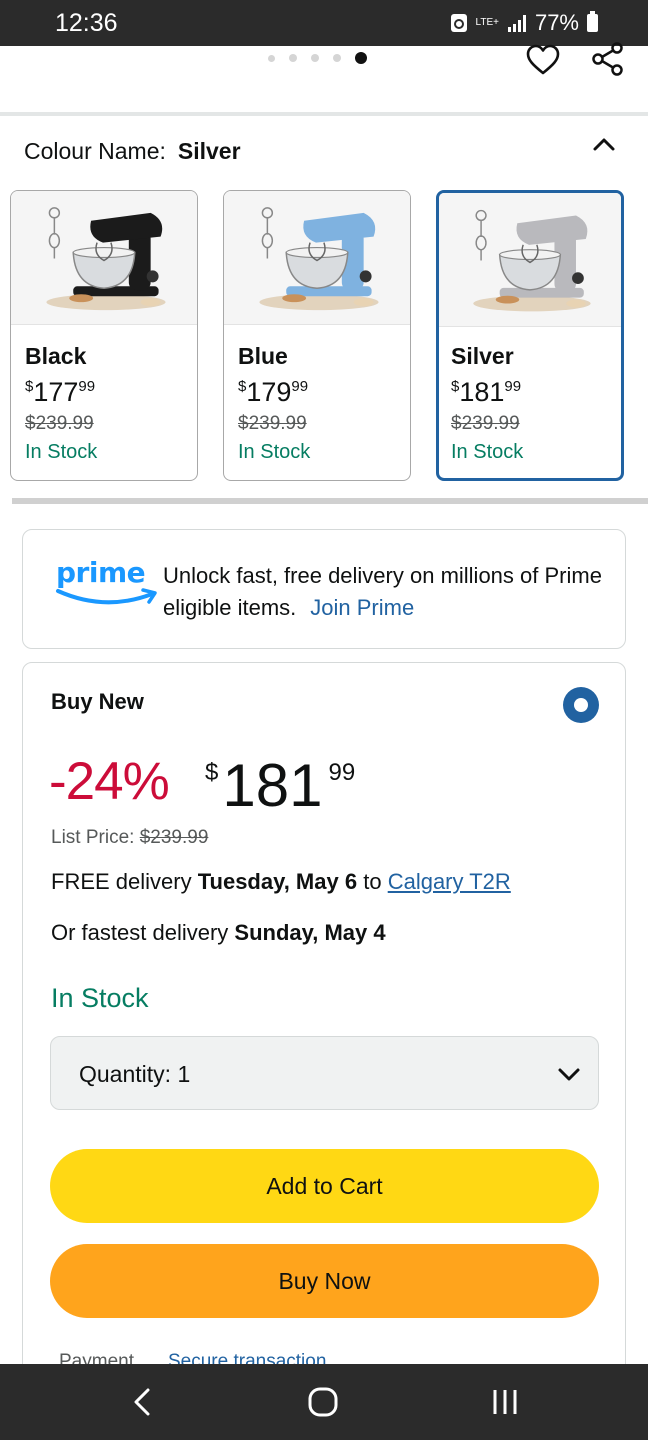  I want to click on delivery-location-link: Calgary T2R, so click(449, 881).